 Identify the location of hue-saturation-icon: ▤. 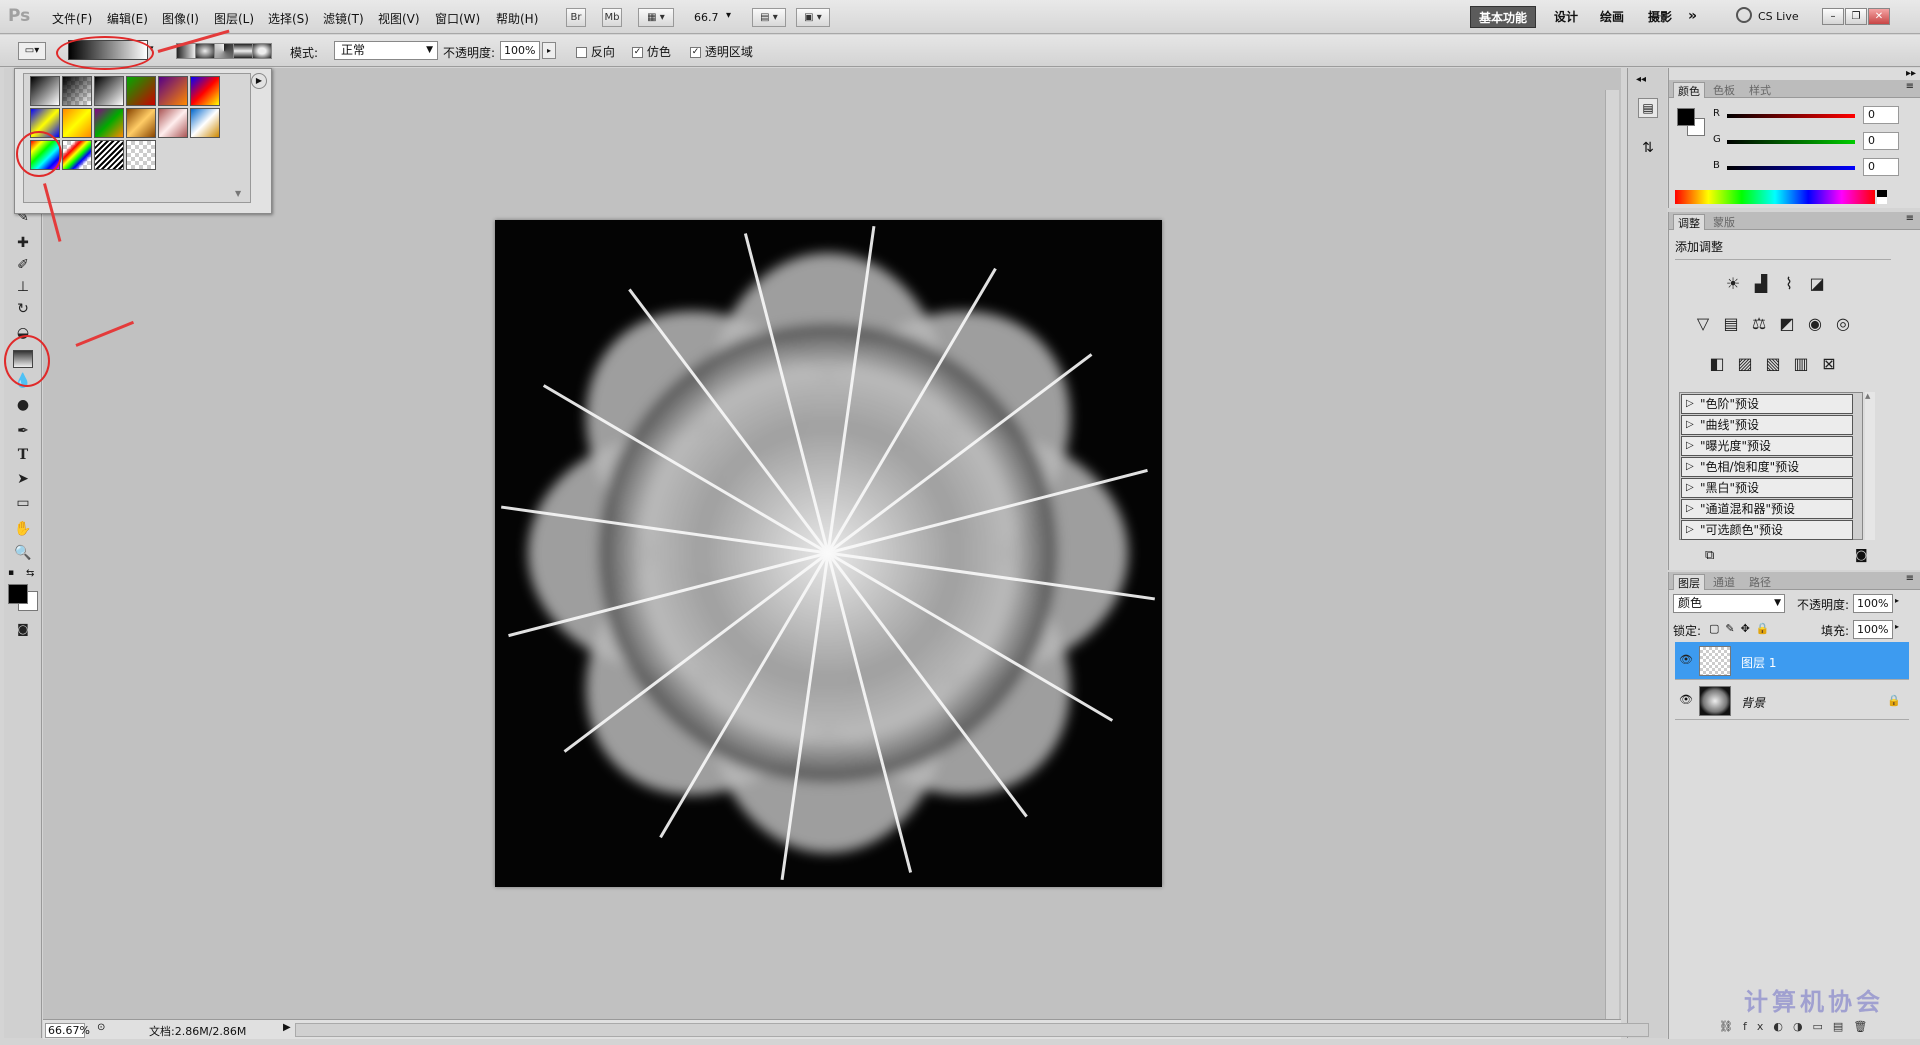
(1731, 324).